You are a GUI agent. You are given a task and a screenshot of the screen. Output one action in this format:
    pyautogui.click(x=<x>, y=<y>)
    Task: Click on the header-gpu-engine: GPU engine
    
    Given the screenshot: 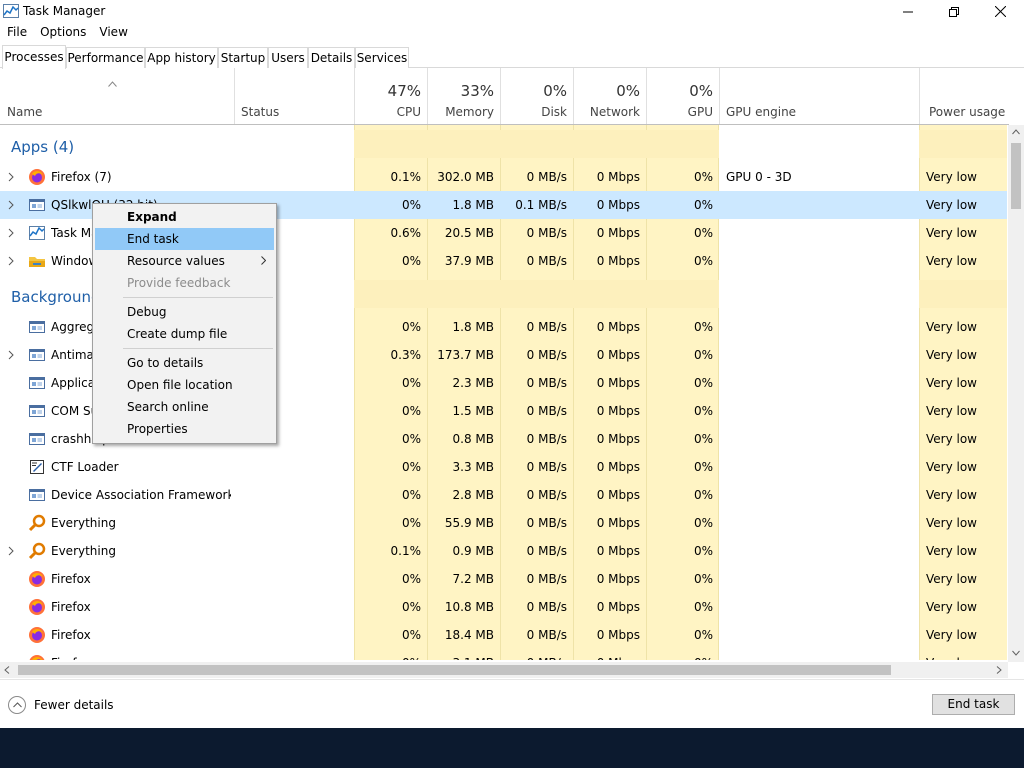 What is the action you would take?
    pyautogui.click(x=819, y=96)
    